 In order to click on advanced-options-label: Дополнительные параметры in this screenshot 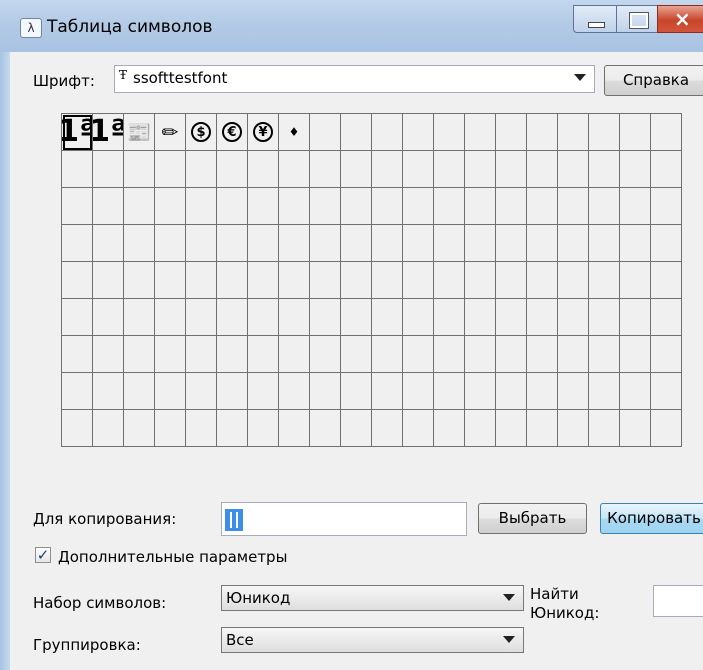, I will do `click(172, 557)`.